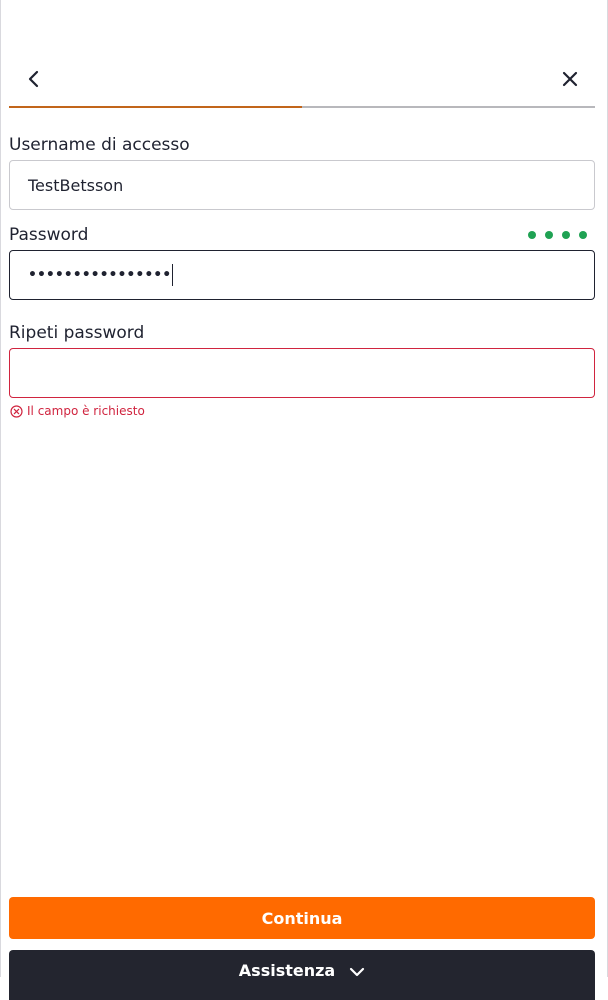  I want to click on password-value: ••••••••••••••••, so click(100, 275).